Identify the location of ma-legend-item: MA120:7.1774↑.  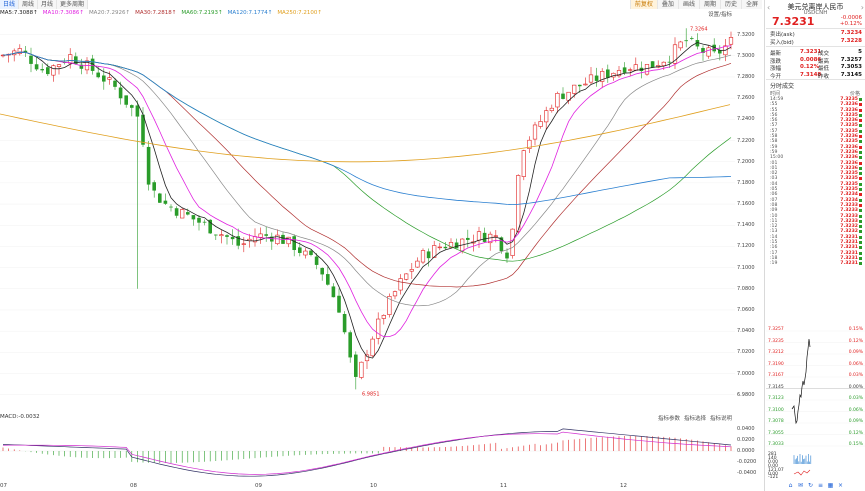
(250, 13).